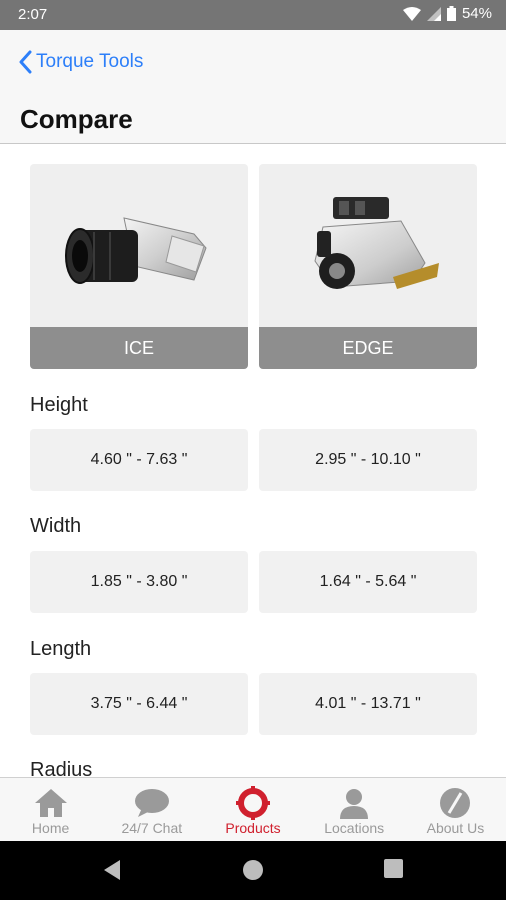  I want to click on back-triangle-icon, so click(112, 870).